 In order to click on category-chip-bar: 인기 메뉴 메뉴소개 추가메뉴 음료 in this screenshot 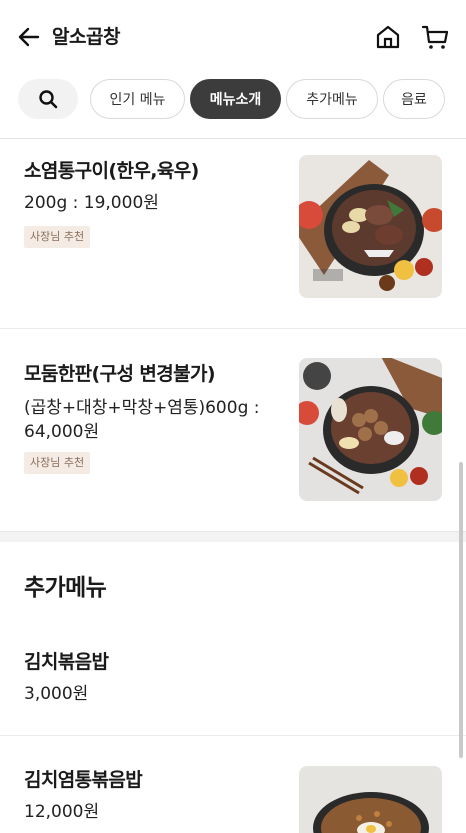, I will do `click(233, 106)`.